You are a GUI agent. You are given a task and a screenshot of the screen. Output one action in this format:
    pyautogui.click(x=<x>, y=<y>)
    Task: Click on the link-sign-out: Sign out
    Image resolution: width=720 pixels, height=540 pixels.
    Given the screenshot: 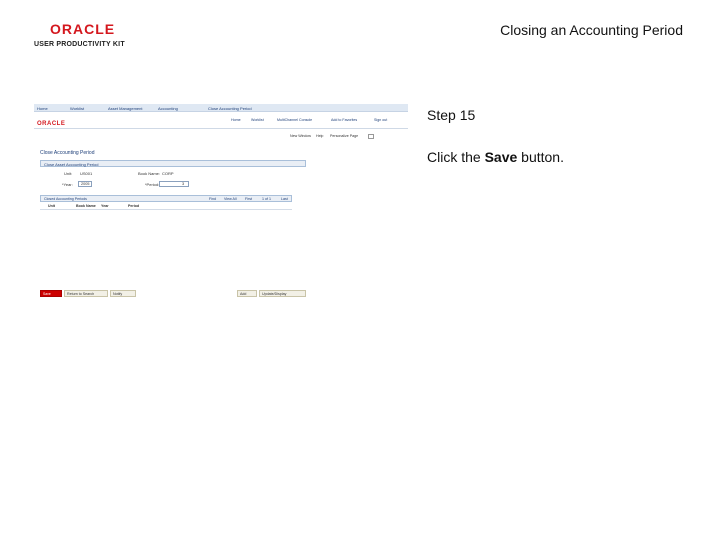 What is the action you would take?
    pyautogui.click(x=380, y=120)
    